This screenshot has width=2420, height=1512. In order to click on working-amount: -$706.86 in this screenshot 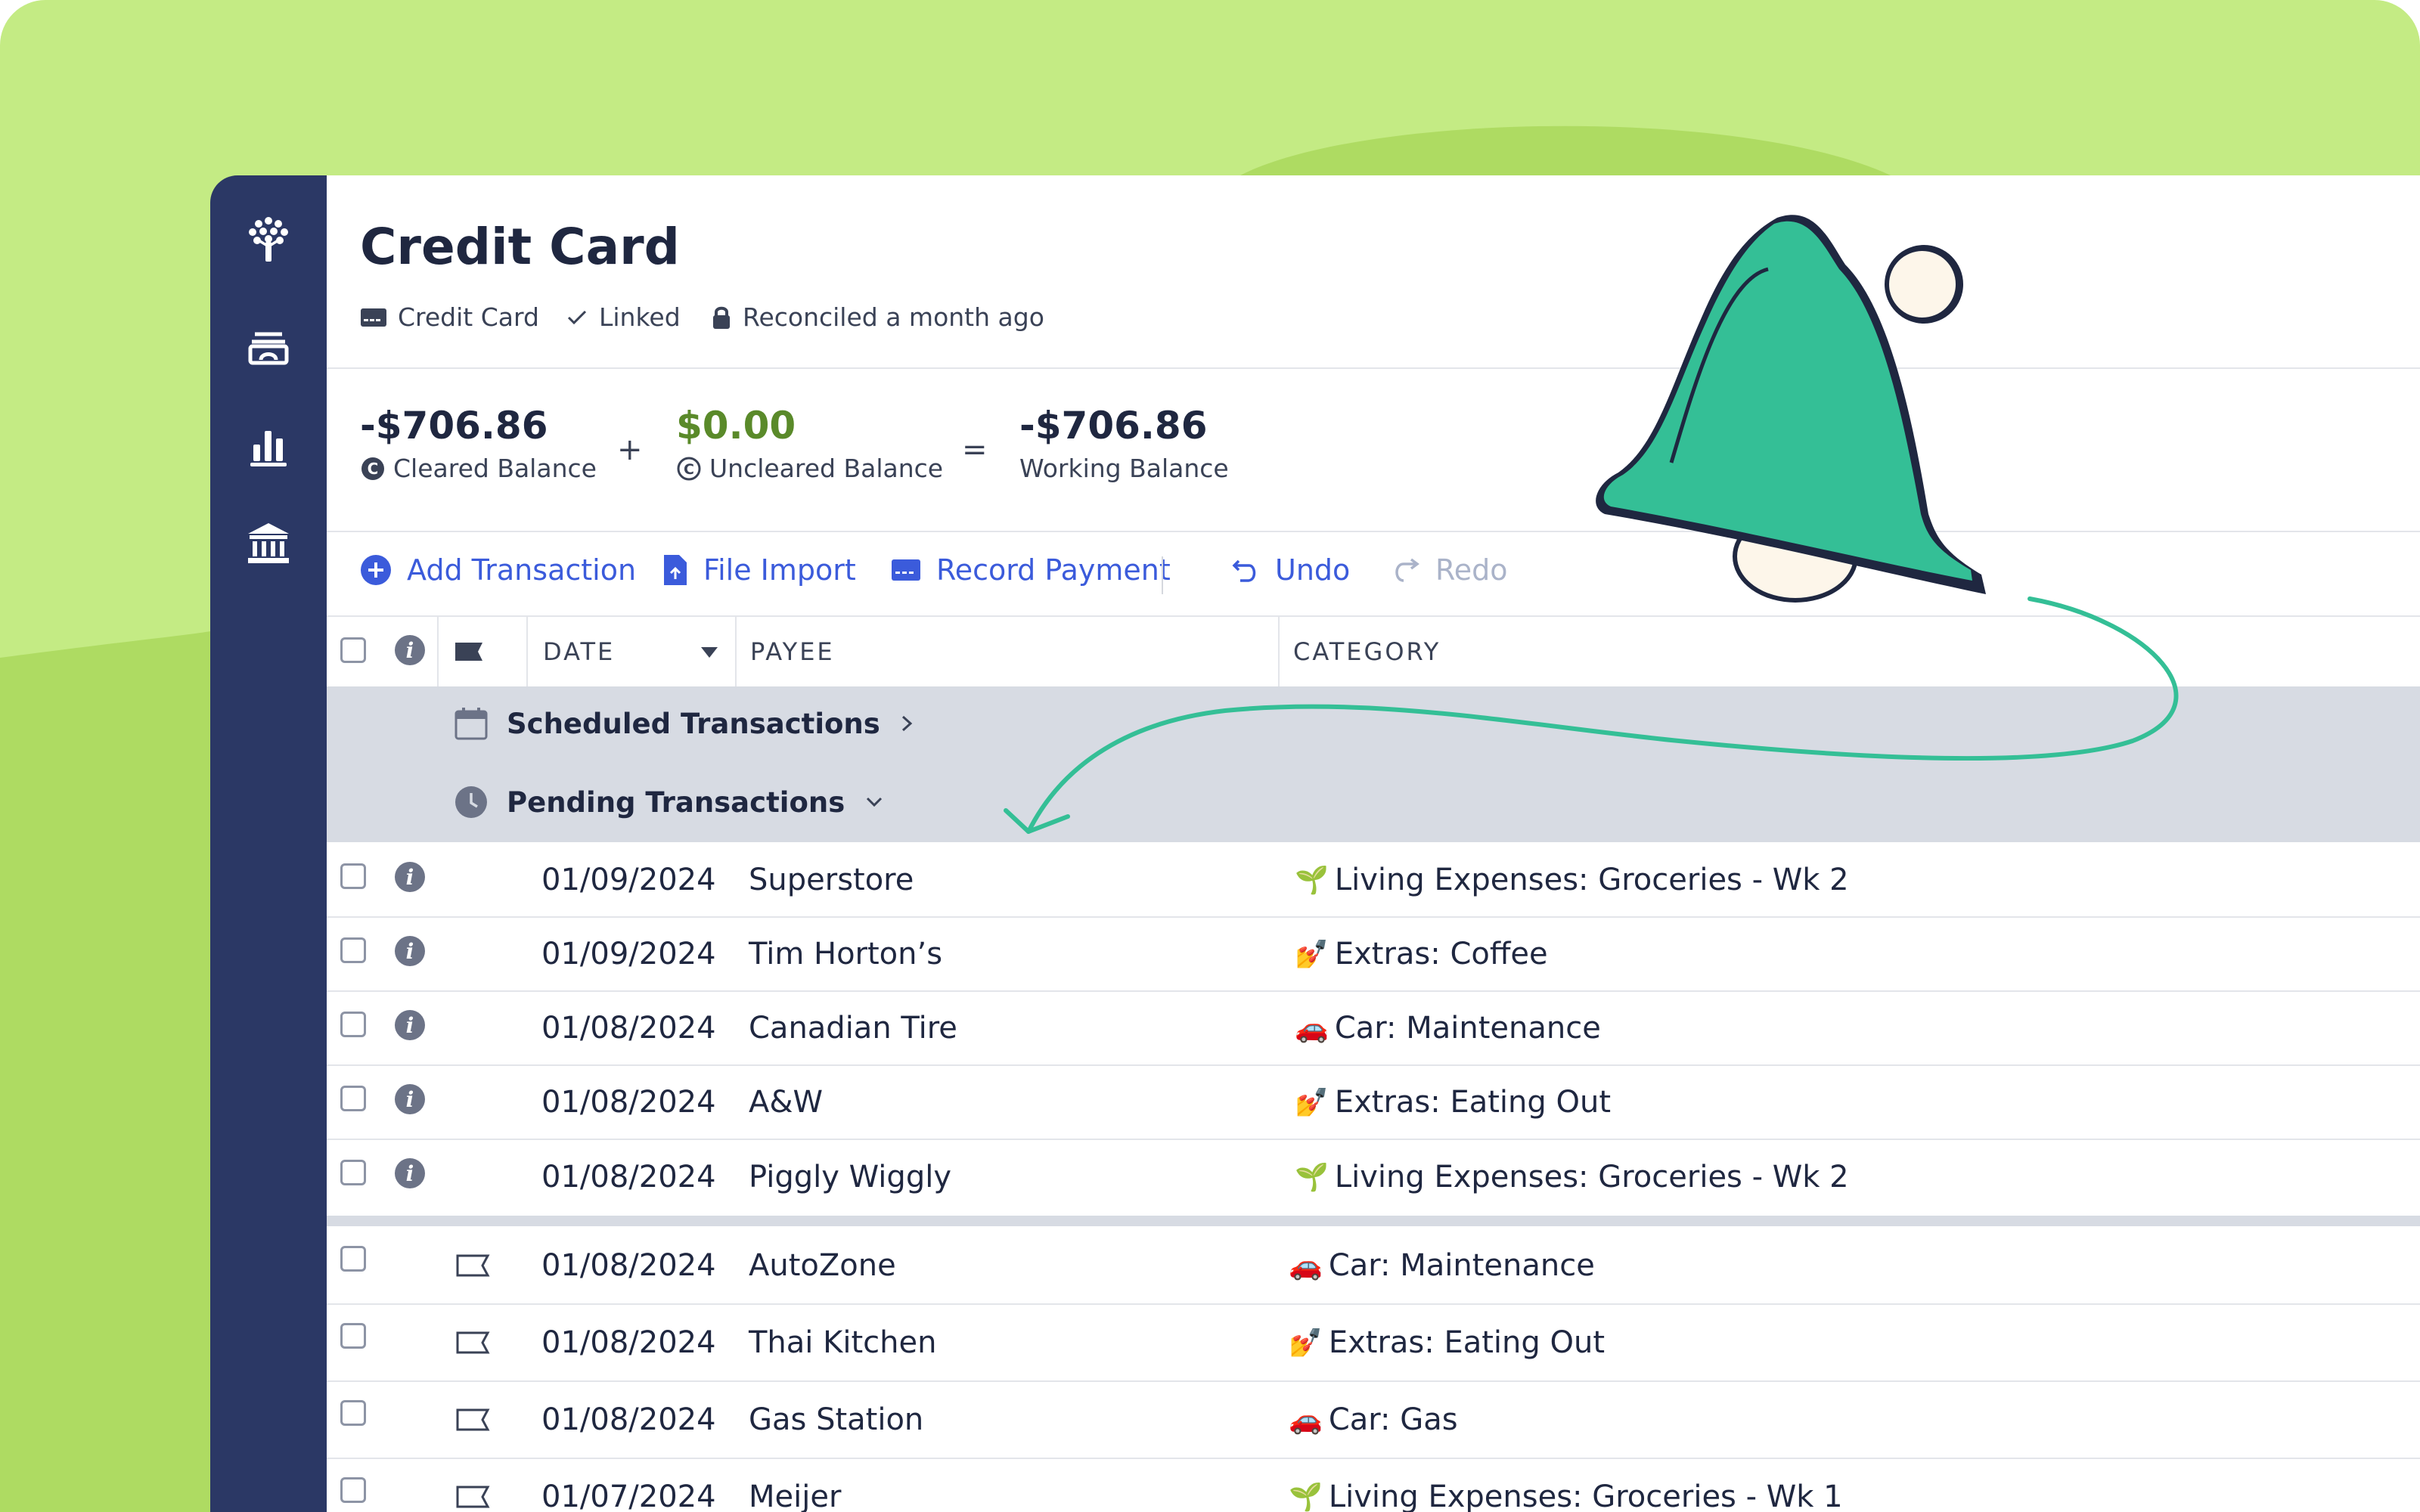, I will do `click(1113, 426)`.